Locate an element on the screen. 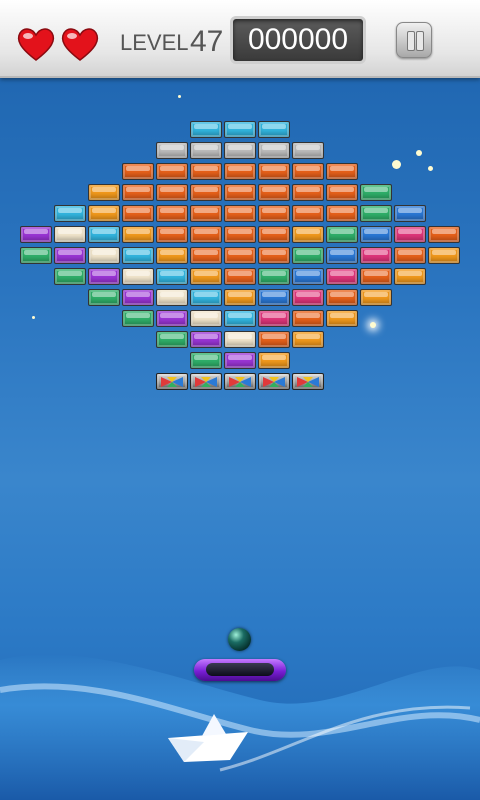  hud-bar: LEVEL 47 000000 is located at coordinates (240, 39).